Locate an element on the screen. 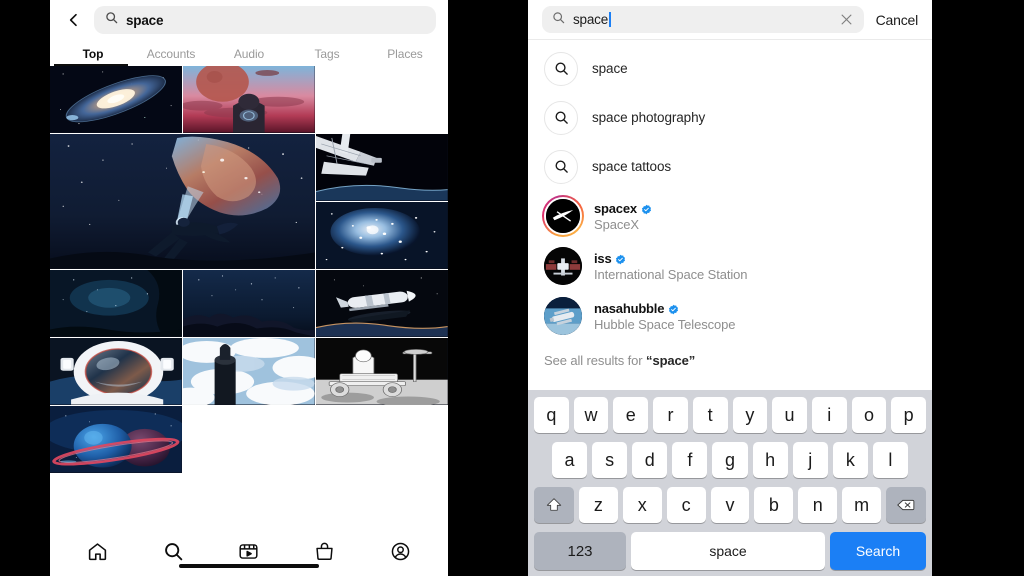 Image resolution: width=1024 pixels, height=576 pixels. grid-tile-milky-way-over-trees is located at coordinates (116, 303).